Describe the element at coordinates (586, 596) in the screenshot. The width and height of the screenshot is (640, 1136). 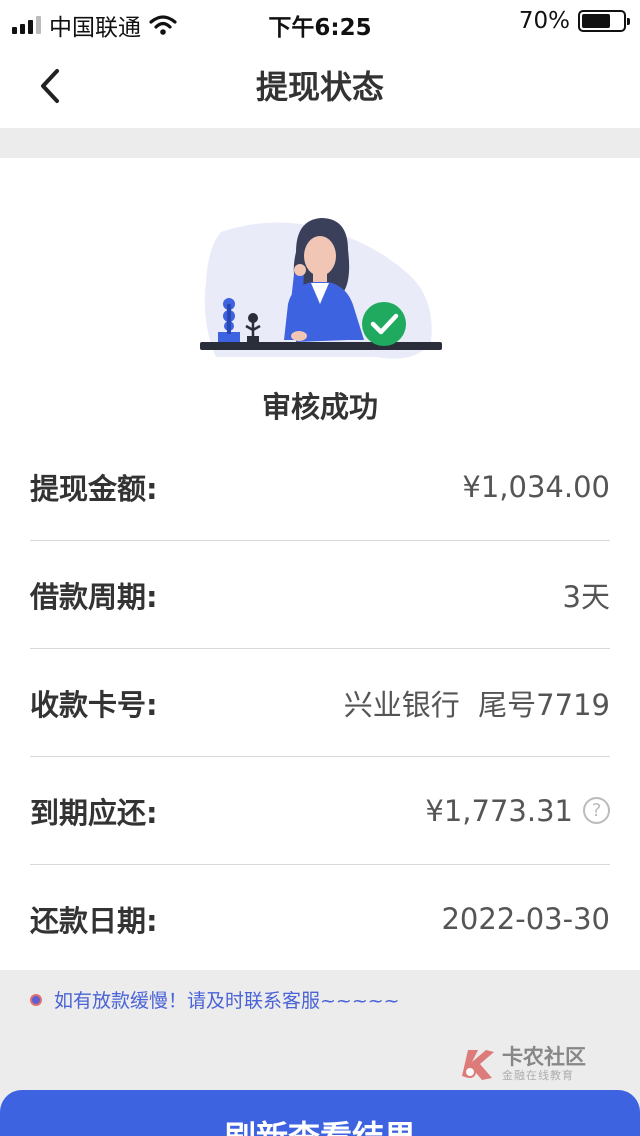
I see `detail-value: 3天` at that location.